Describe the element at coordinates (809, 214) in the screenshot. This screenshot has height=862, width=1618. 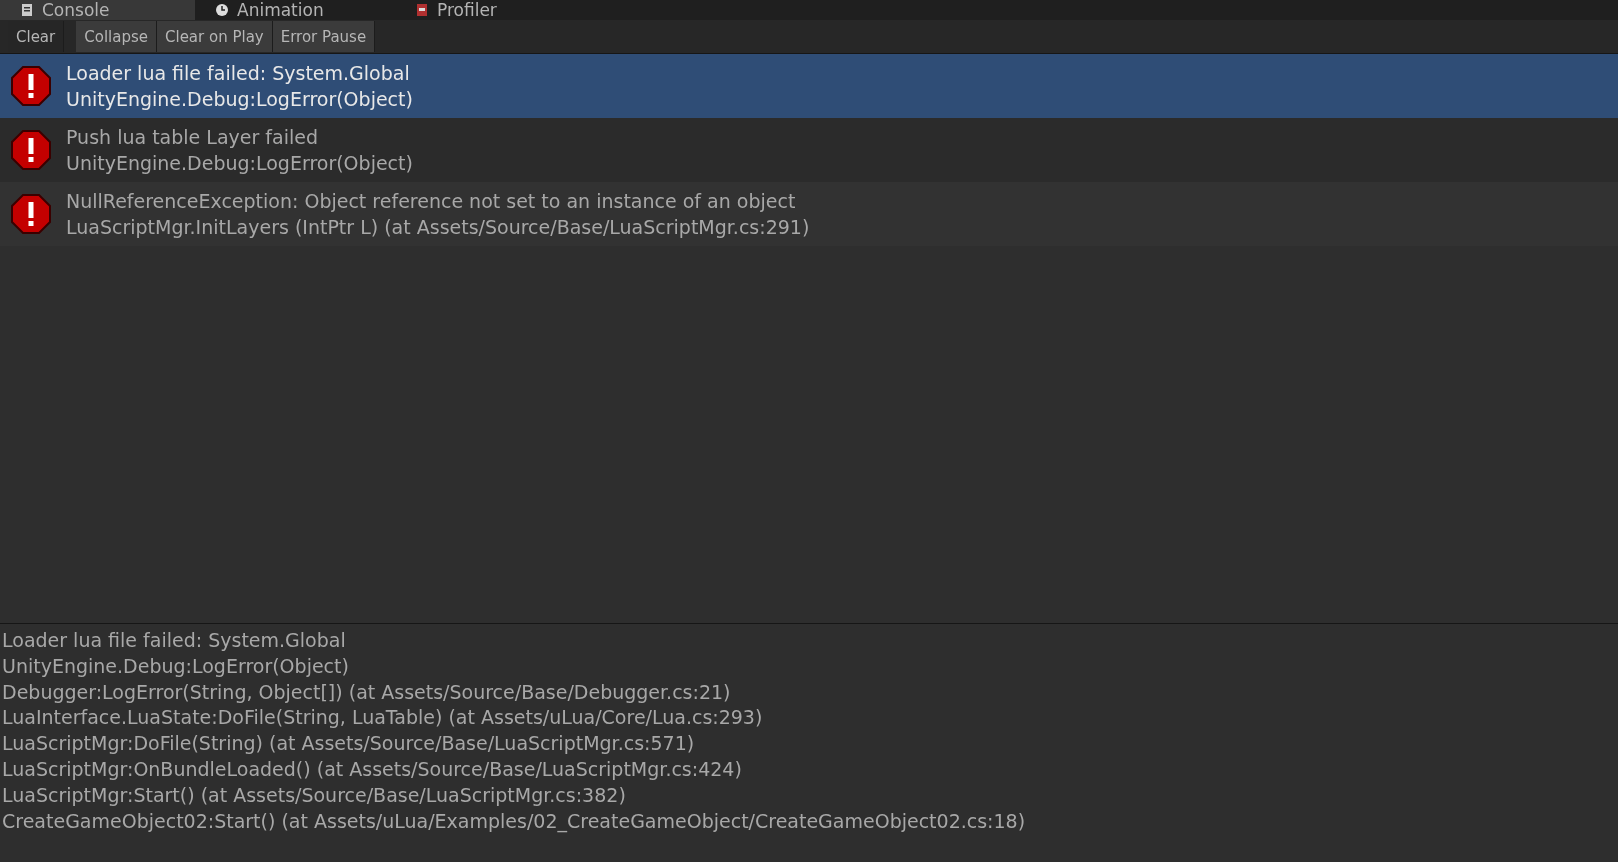
I see `log-entry: NullReferenceException: Object reference not set to an instance of an object LuaScriptMgr.InitLayers (IntPtr L) (at Assets/Source/Base/LuaScriptMgr.cs:291)` at that location.